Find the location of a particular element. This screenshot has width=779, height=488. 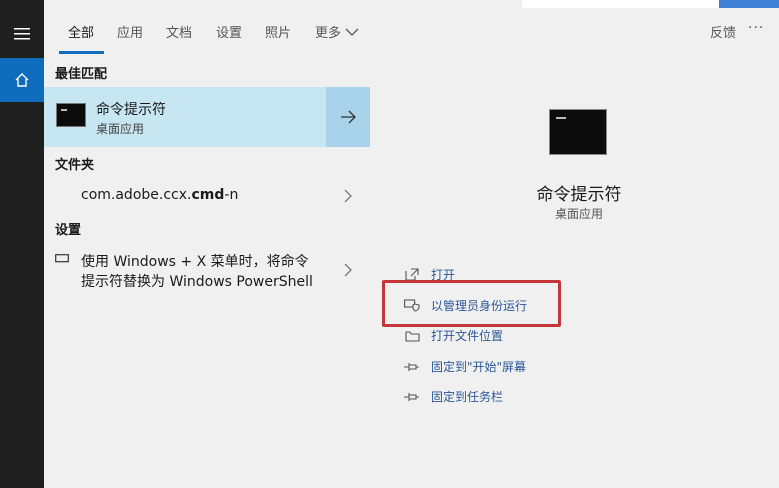

hamburger-icon is located at coordinates (22, 34).